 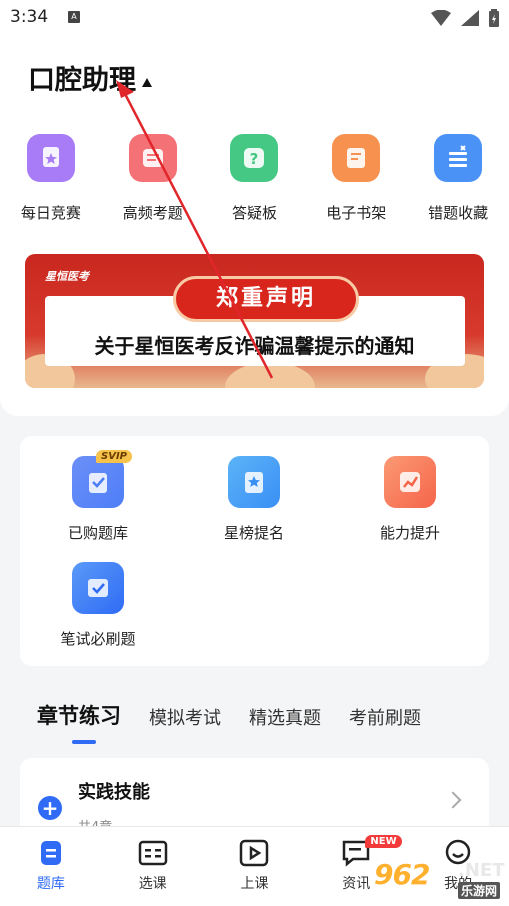 I want to click on system-icons, so click(x=465, y=18).